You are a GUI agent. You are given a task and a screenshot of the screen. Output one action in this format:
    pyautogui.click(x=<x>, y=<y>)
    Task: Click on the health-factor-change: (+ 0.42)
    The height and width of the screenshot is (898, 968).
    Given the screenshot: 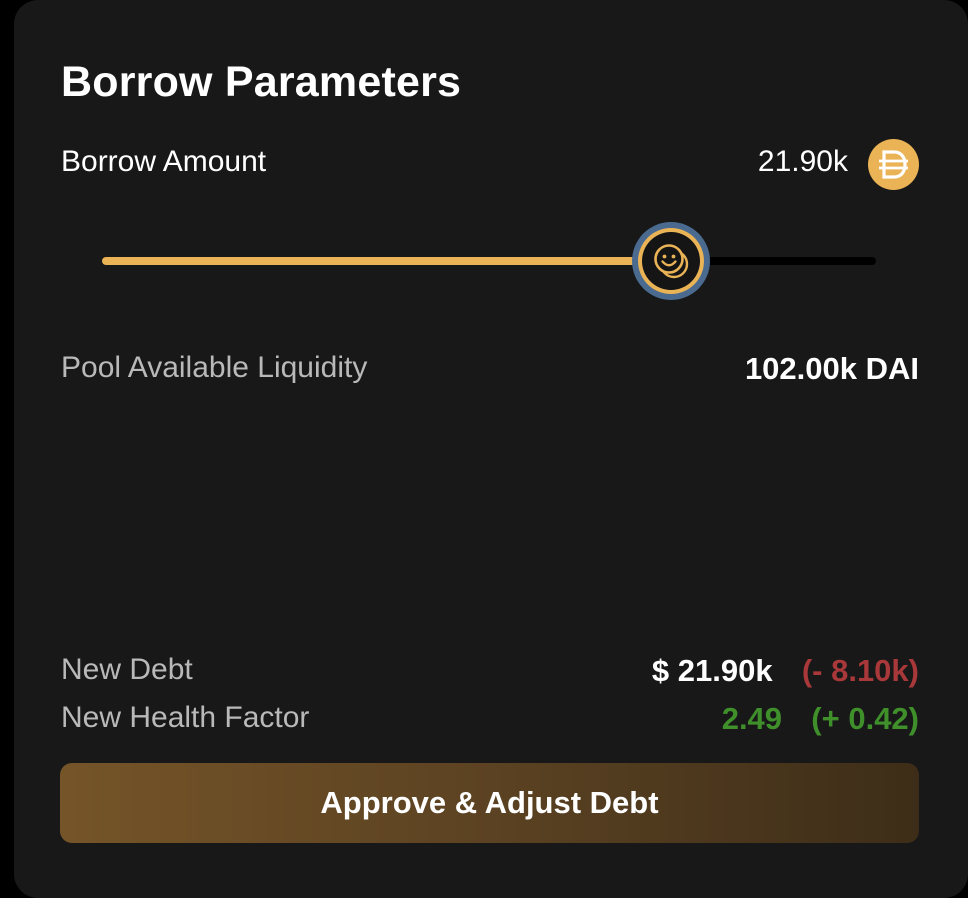 What is the action you would take?
    pyautogui.click(x=865, y=718)
    